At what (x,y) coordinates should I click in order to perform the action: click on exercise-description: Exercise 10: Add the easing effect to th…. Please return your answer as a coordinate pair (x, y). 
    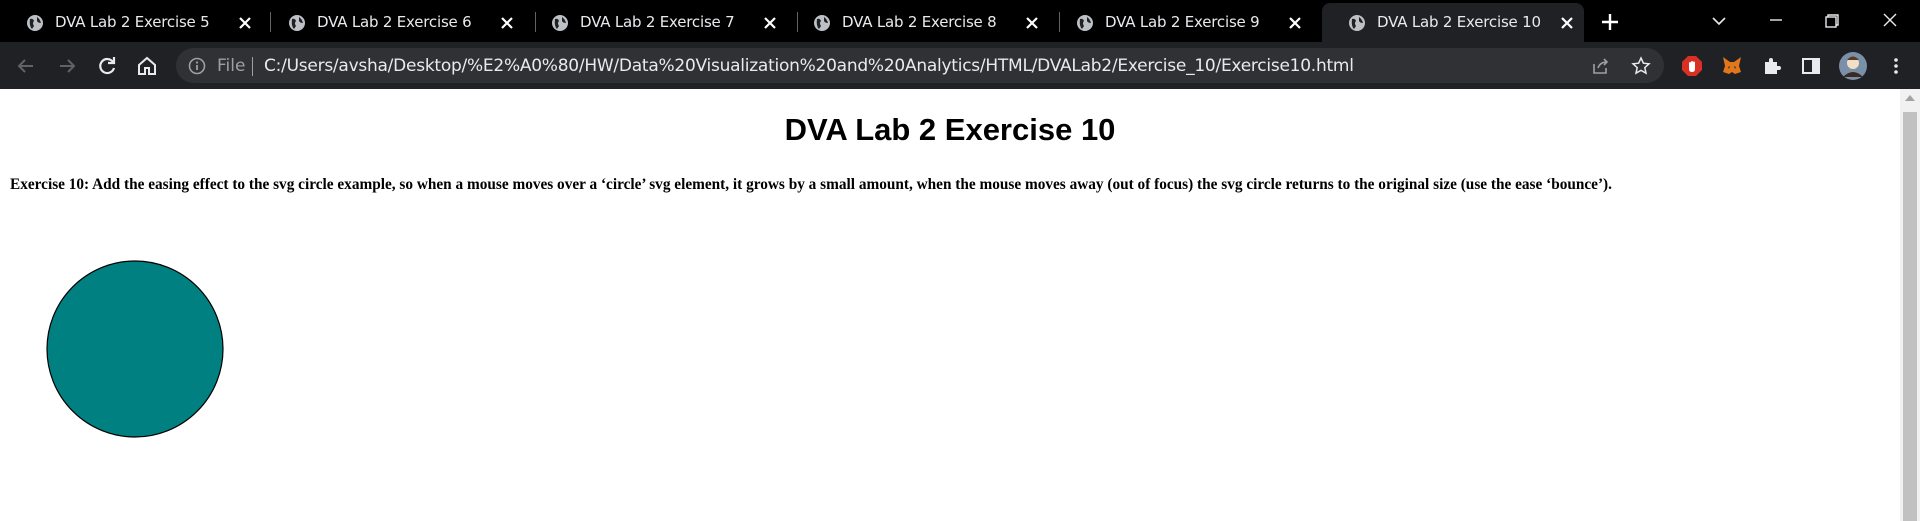
    Looking at the image, I should click on (811, 184).